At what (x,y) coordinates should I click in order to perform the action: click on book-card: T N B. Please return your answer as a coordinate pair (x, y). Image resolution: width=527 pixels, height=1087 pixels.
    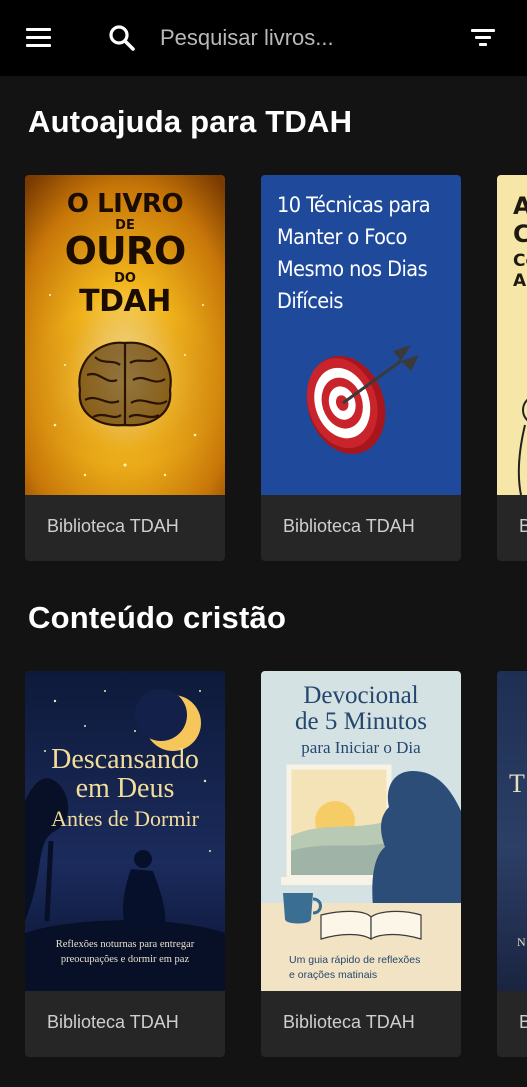
    Looking at the image, I should click on (512, 864).